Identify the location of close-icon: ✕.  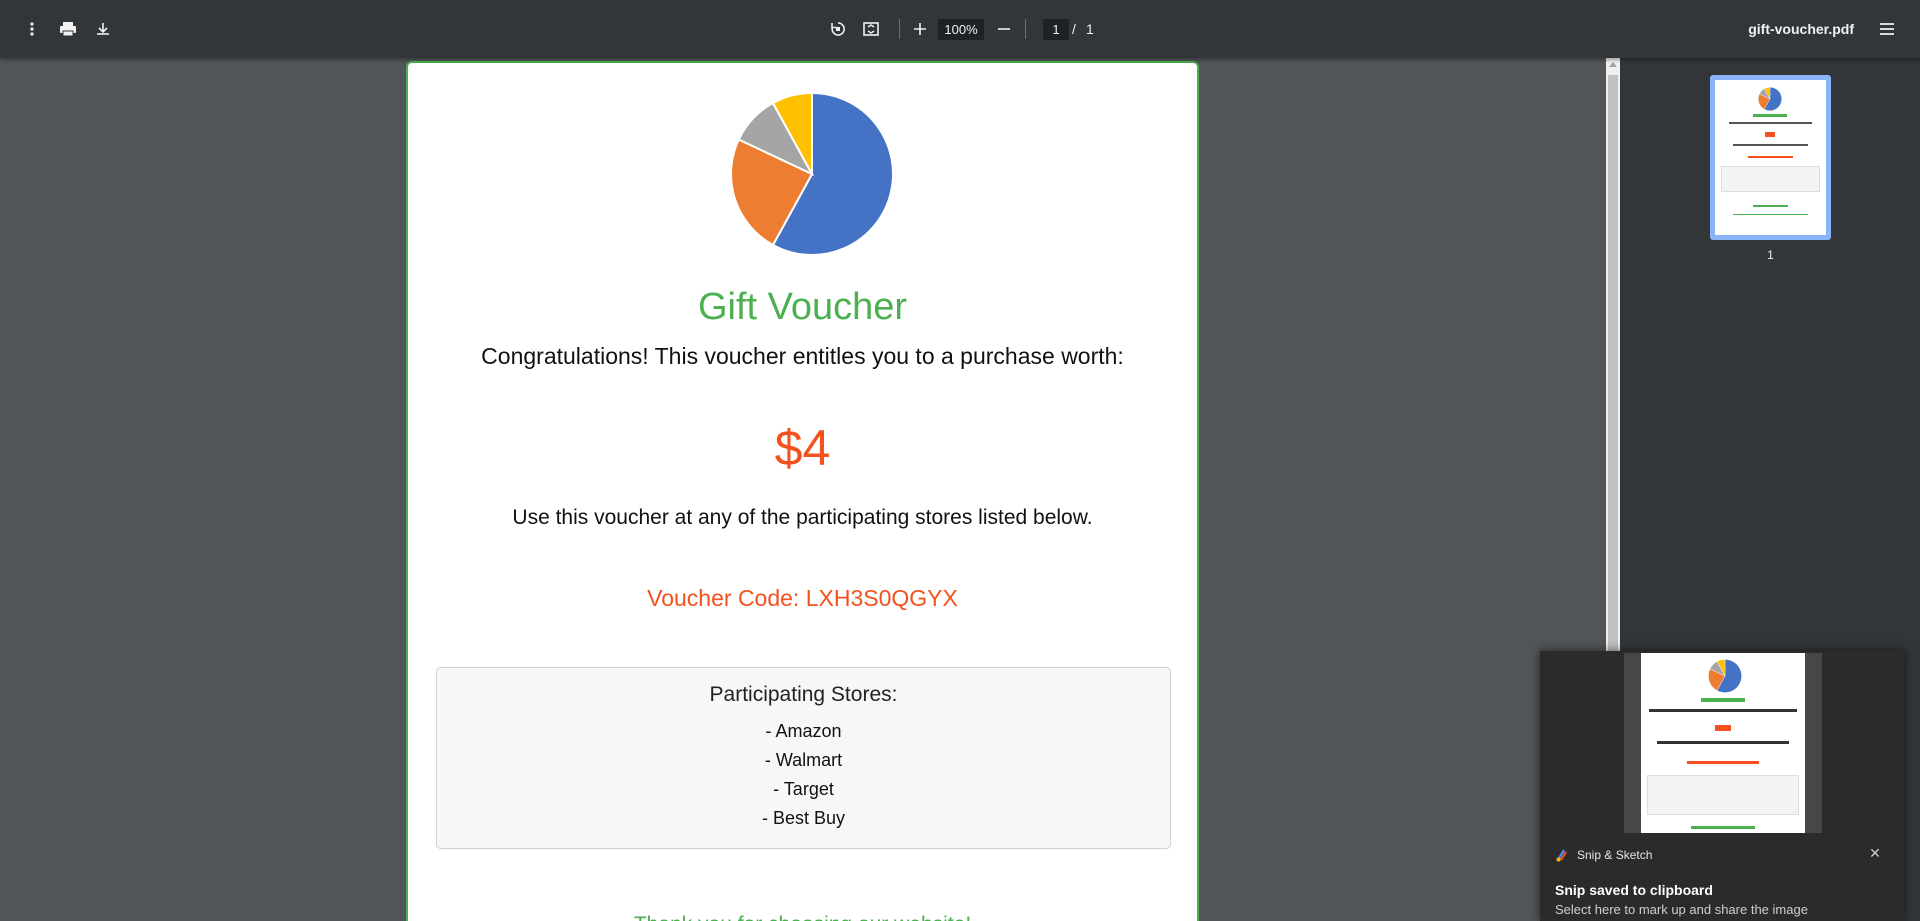
(1875, 853).